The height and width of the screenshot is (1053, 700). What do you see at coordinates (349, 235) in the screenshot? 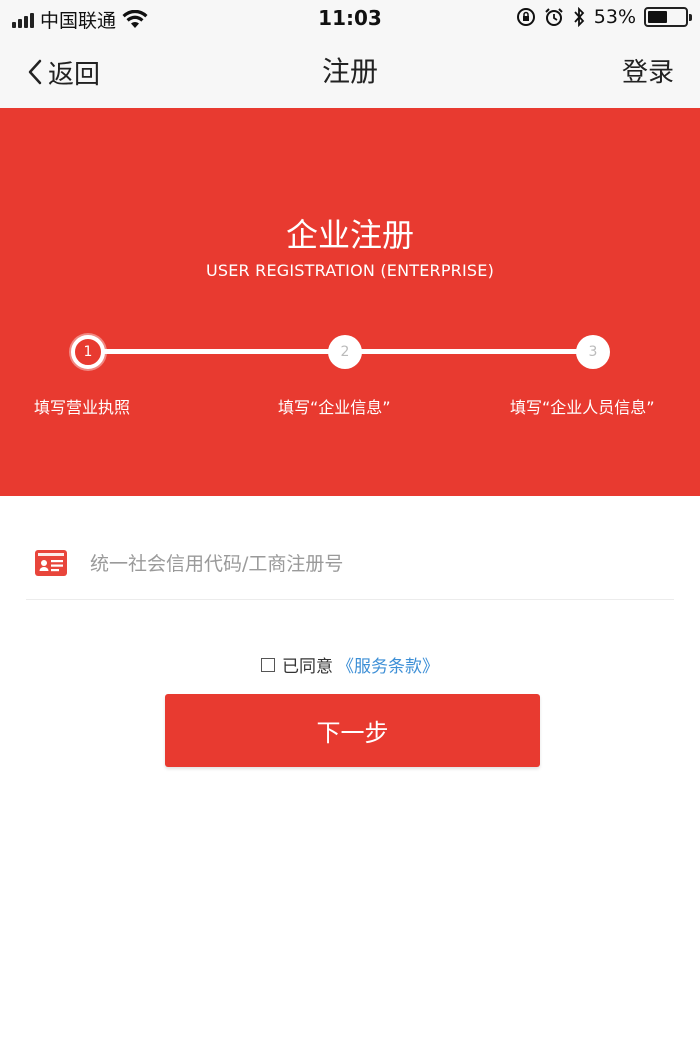
I see `hero-title: 企业注册` at bounding box center [349, 235].